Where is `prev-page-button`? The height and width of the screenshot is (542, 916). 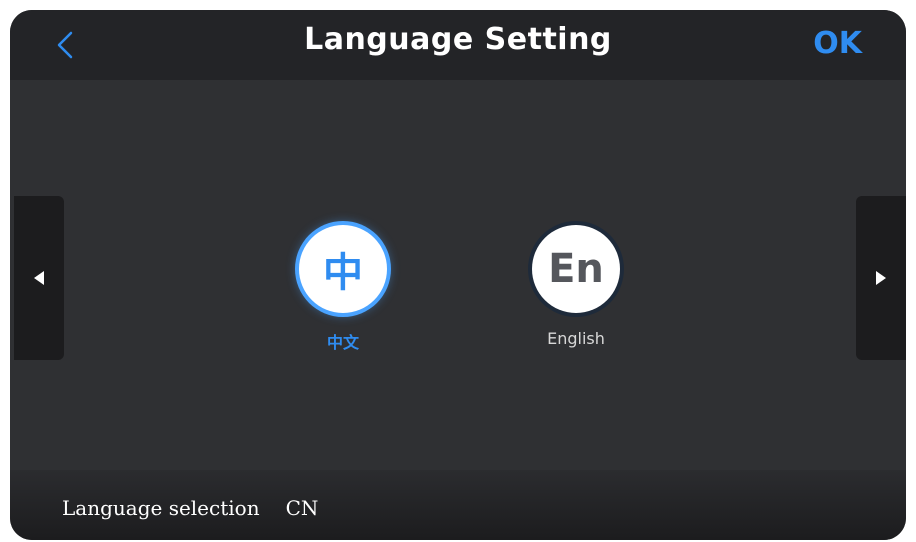
prev-page-button is located at coordinates (39, 278).